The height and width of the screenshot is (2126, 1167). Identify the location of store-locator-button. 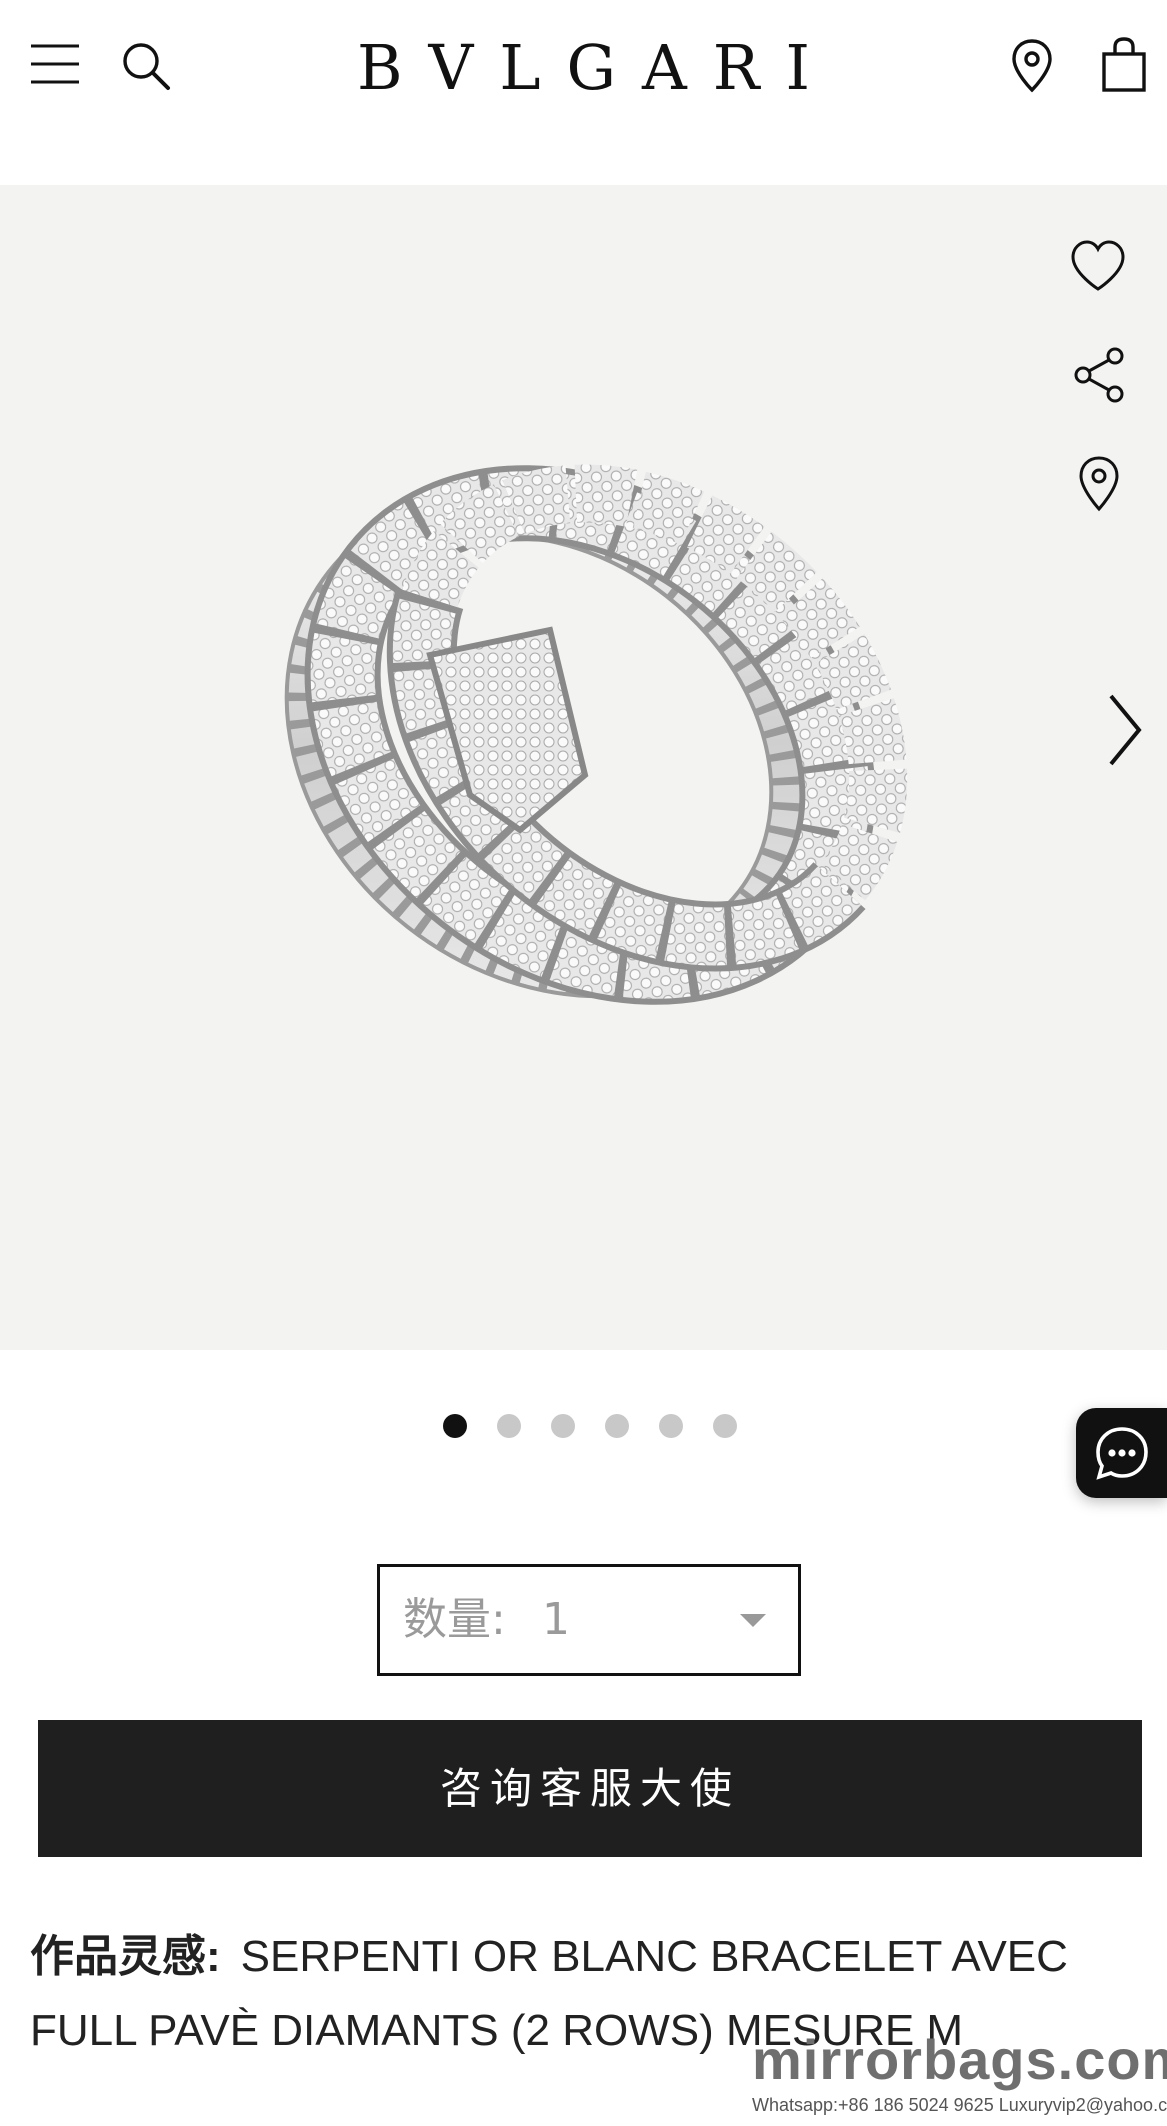
(1032, 66).